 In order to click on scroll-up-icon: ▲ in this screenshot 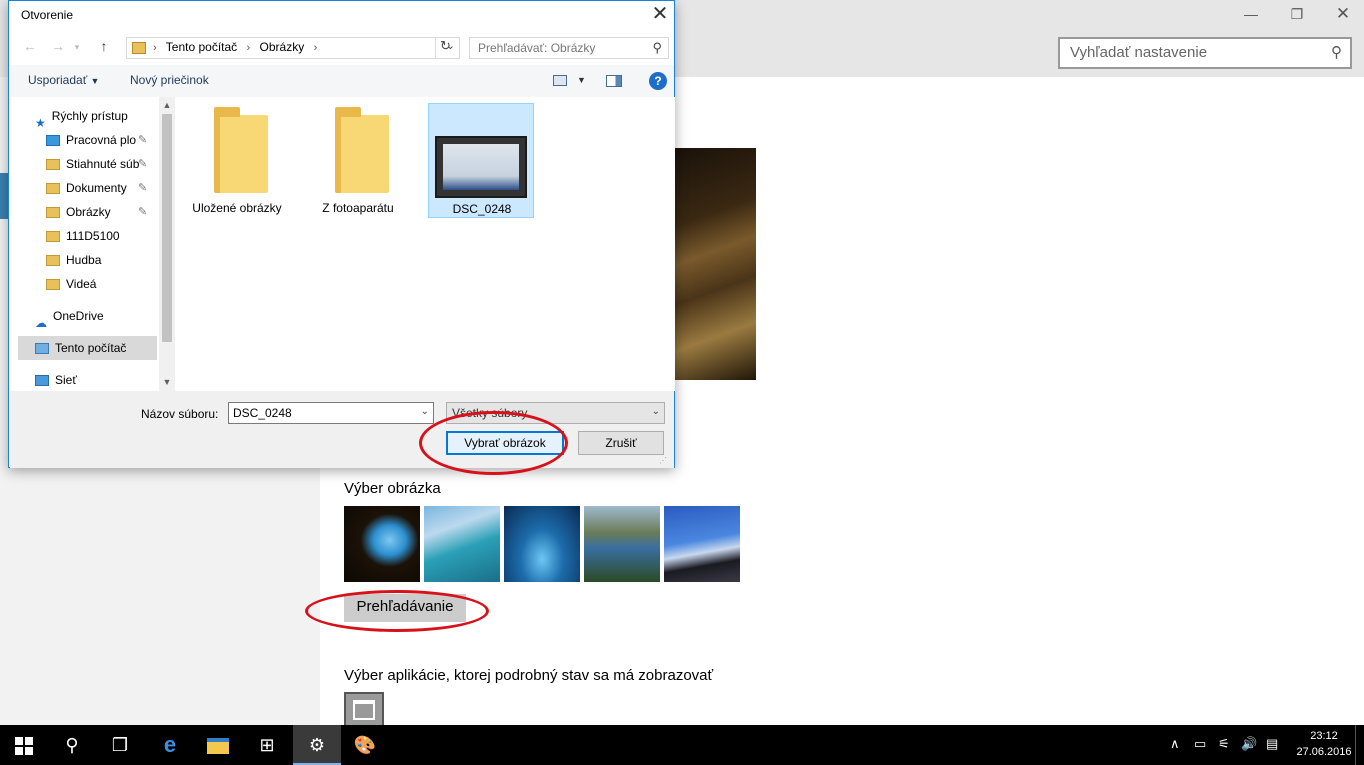, I will do `click(167, 105)`.